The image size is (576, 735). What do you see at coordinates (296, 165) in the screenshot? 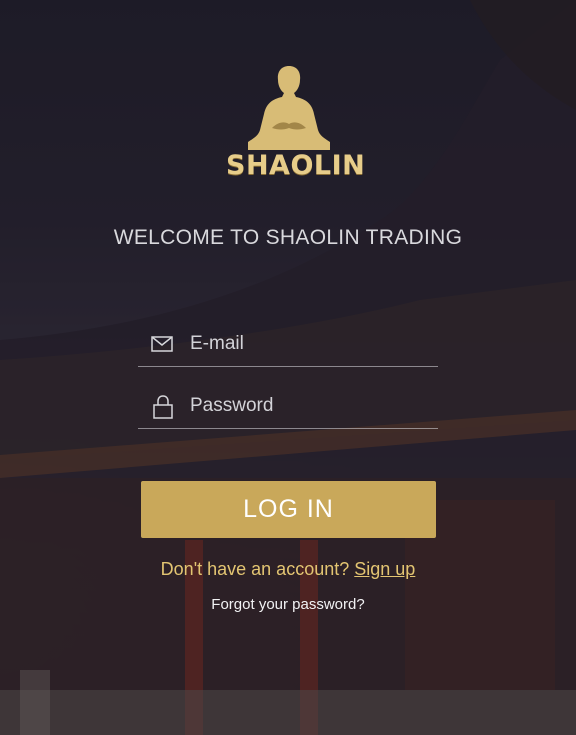
I see `brand-name: SHAOLIN` at bounding box center [296, 165].